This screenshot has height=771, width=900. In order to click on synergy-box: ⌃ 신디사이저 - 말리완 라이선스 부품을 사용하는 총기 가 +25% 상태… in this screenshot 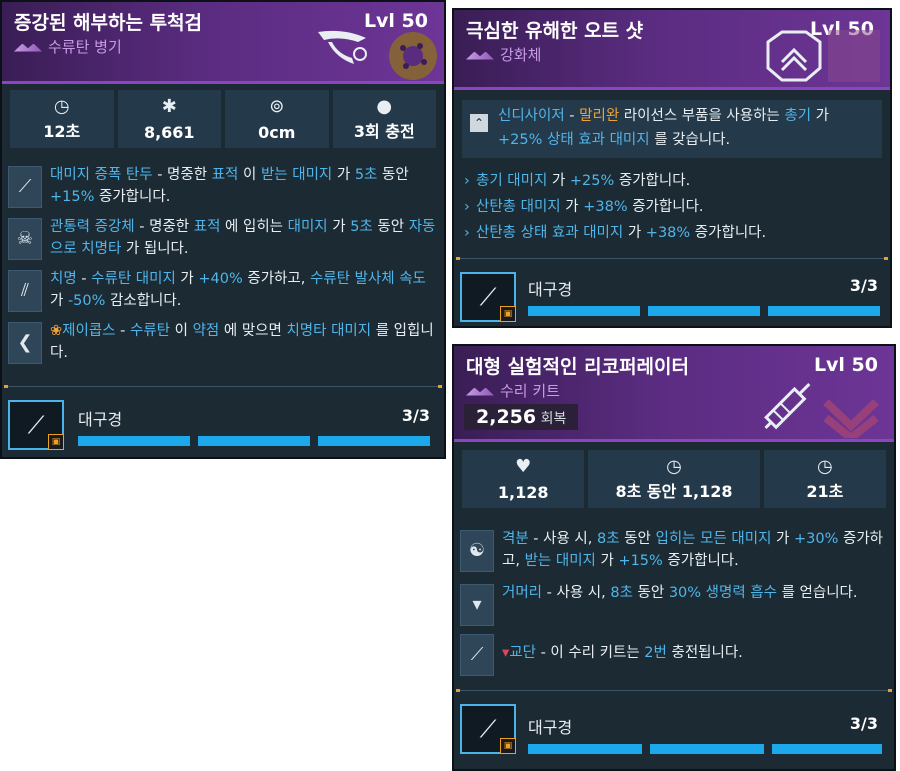, I will do `click(672, 129)`.